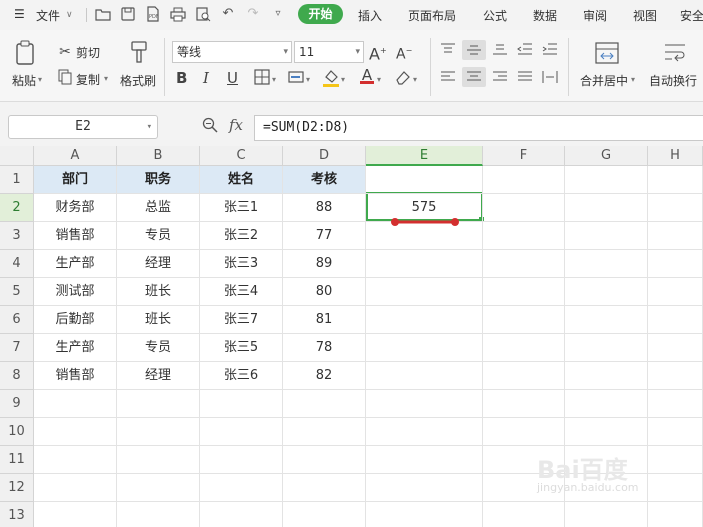  What do you see at coordinates (236, 125) in the screenshot?
I see `fx-icon: fx` at bounding box center [236, 125].